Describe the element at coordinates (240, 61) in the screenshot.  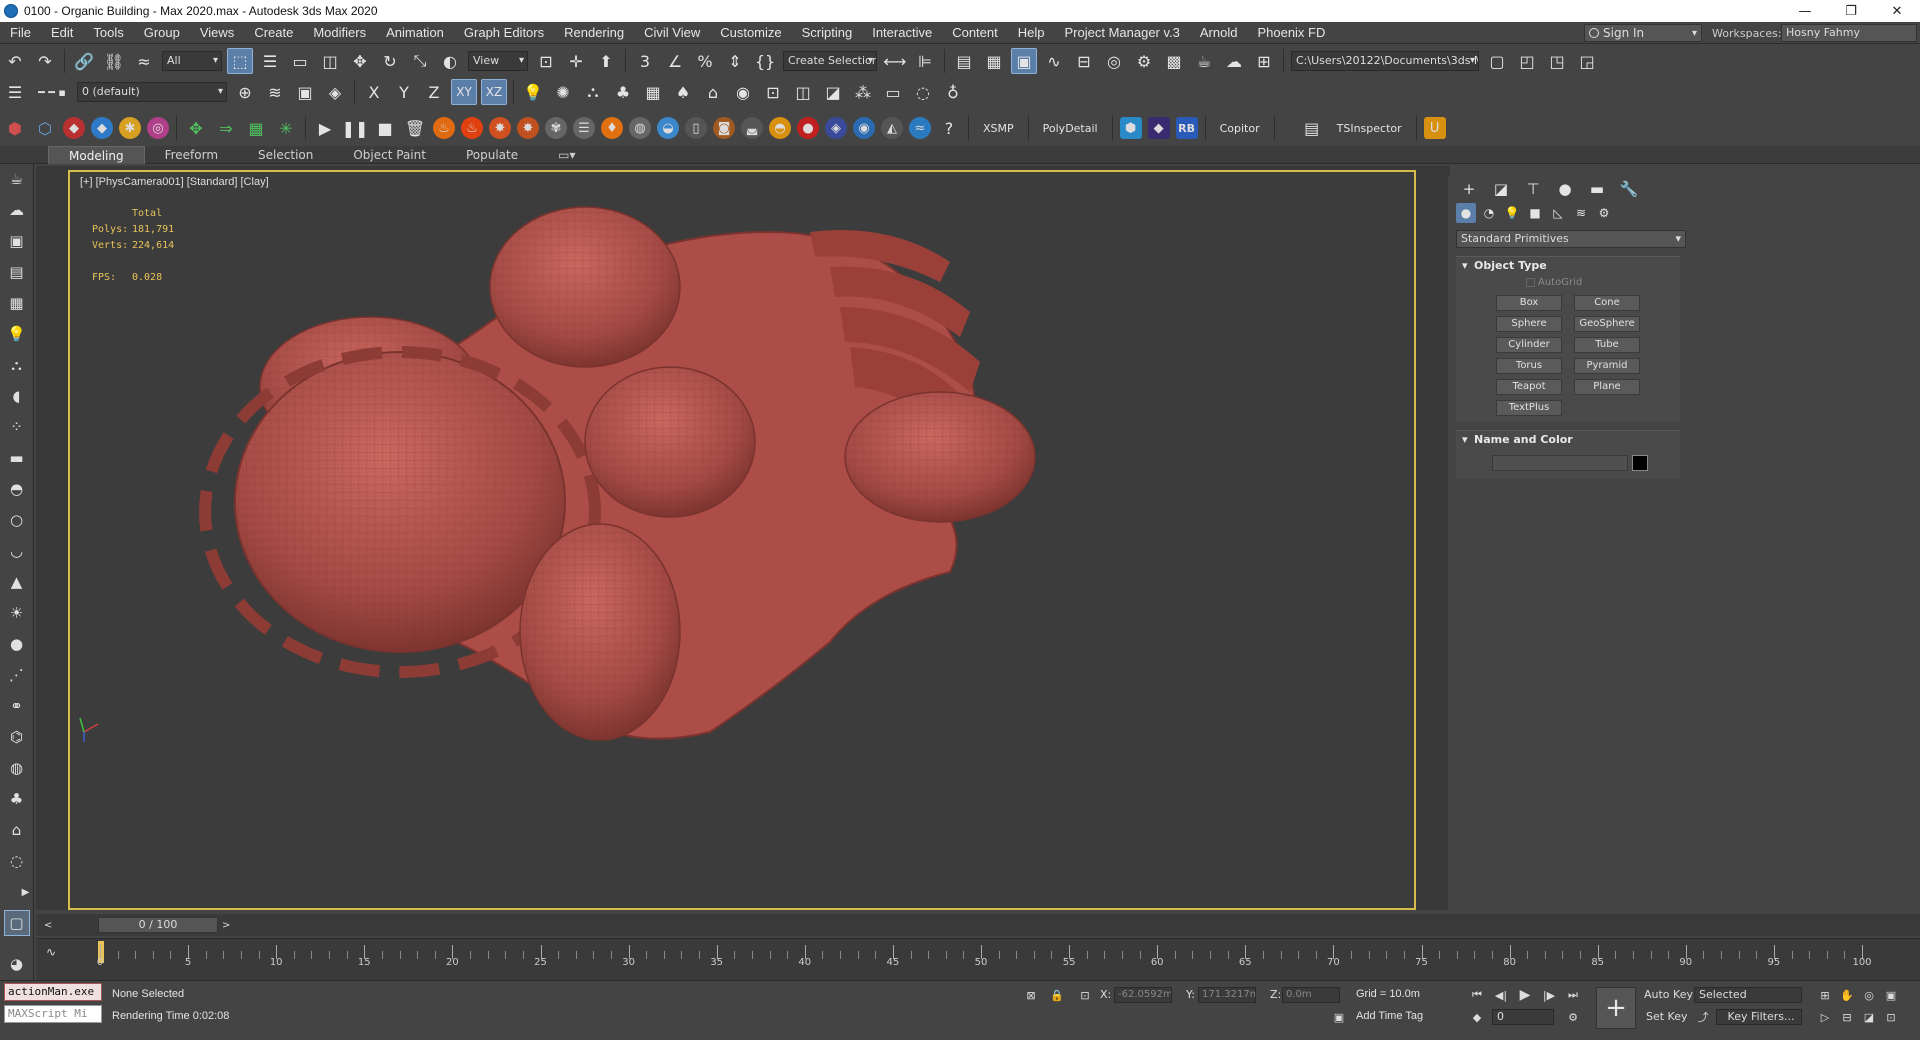
I see `select-object-icon: ⬚` at that location.